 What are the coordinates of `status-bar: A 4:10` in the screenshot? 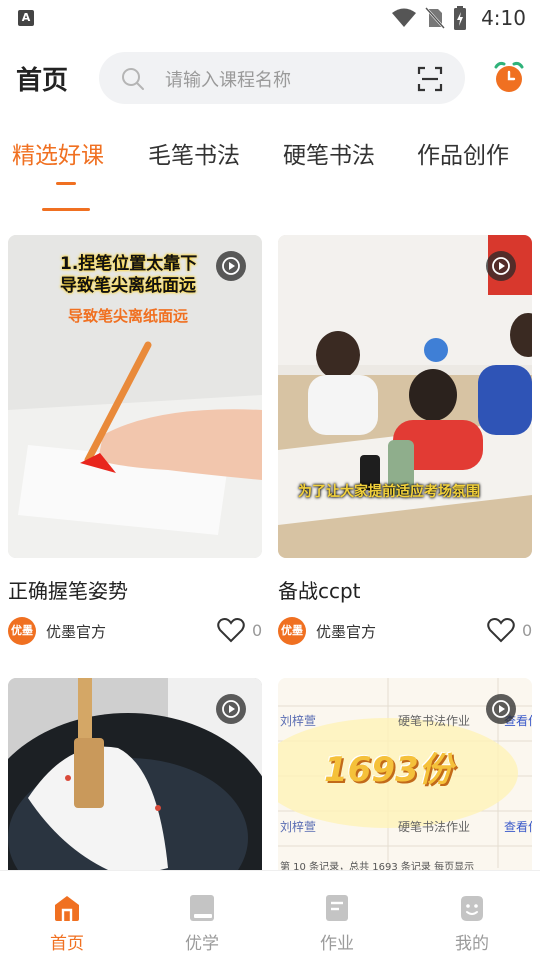 It's located at (270, 18).